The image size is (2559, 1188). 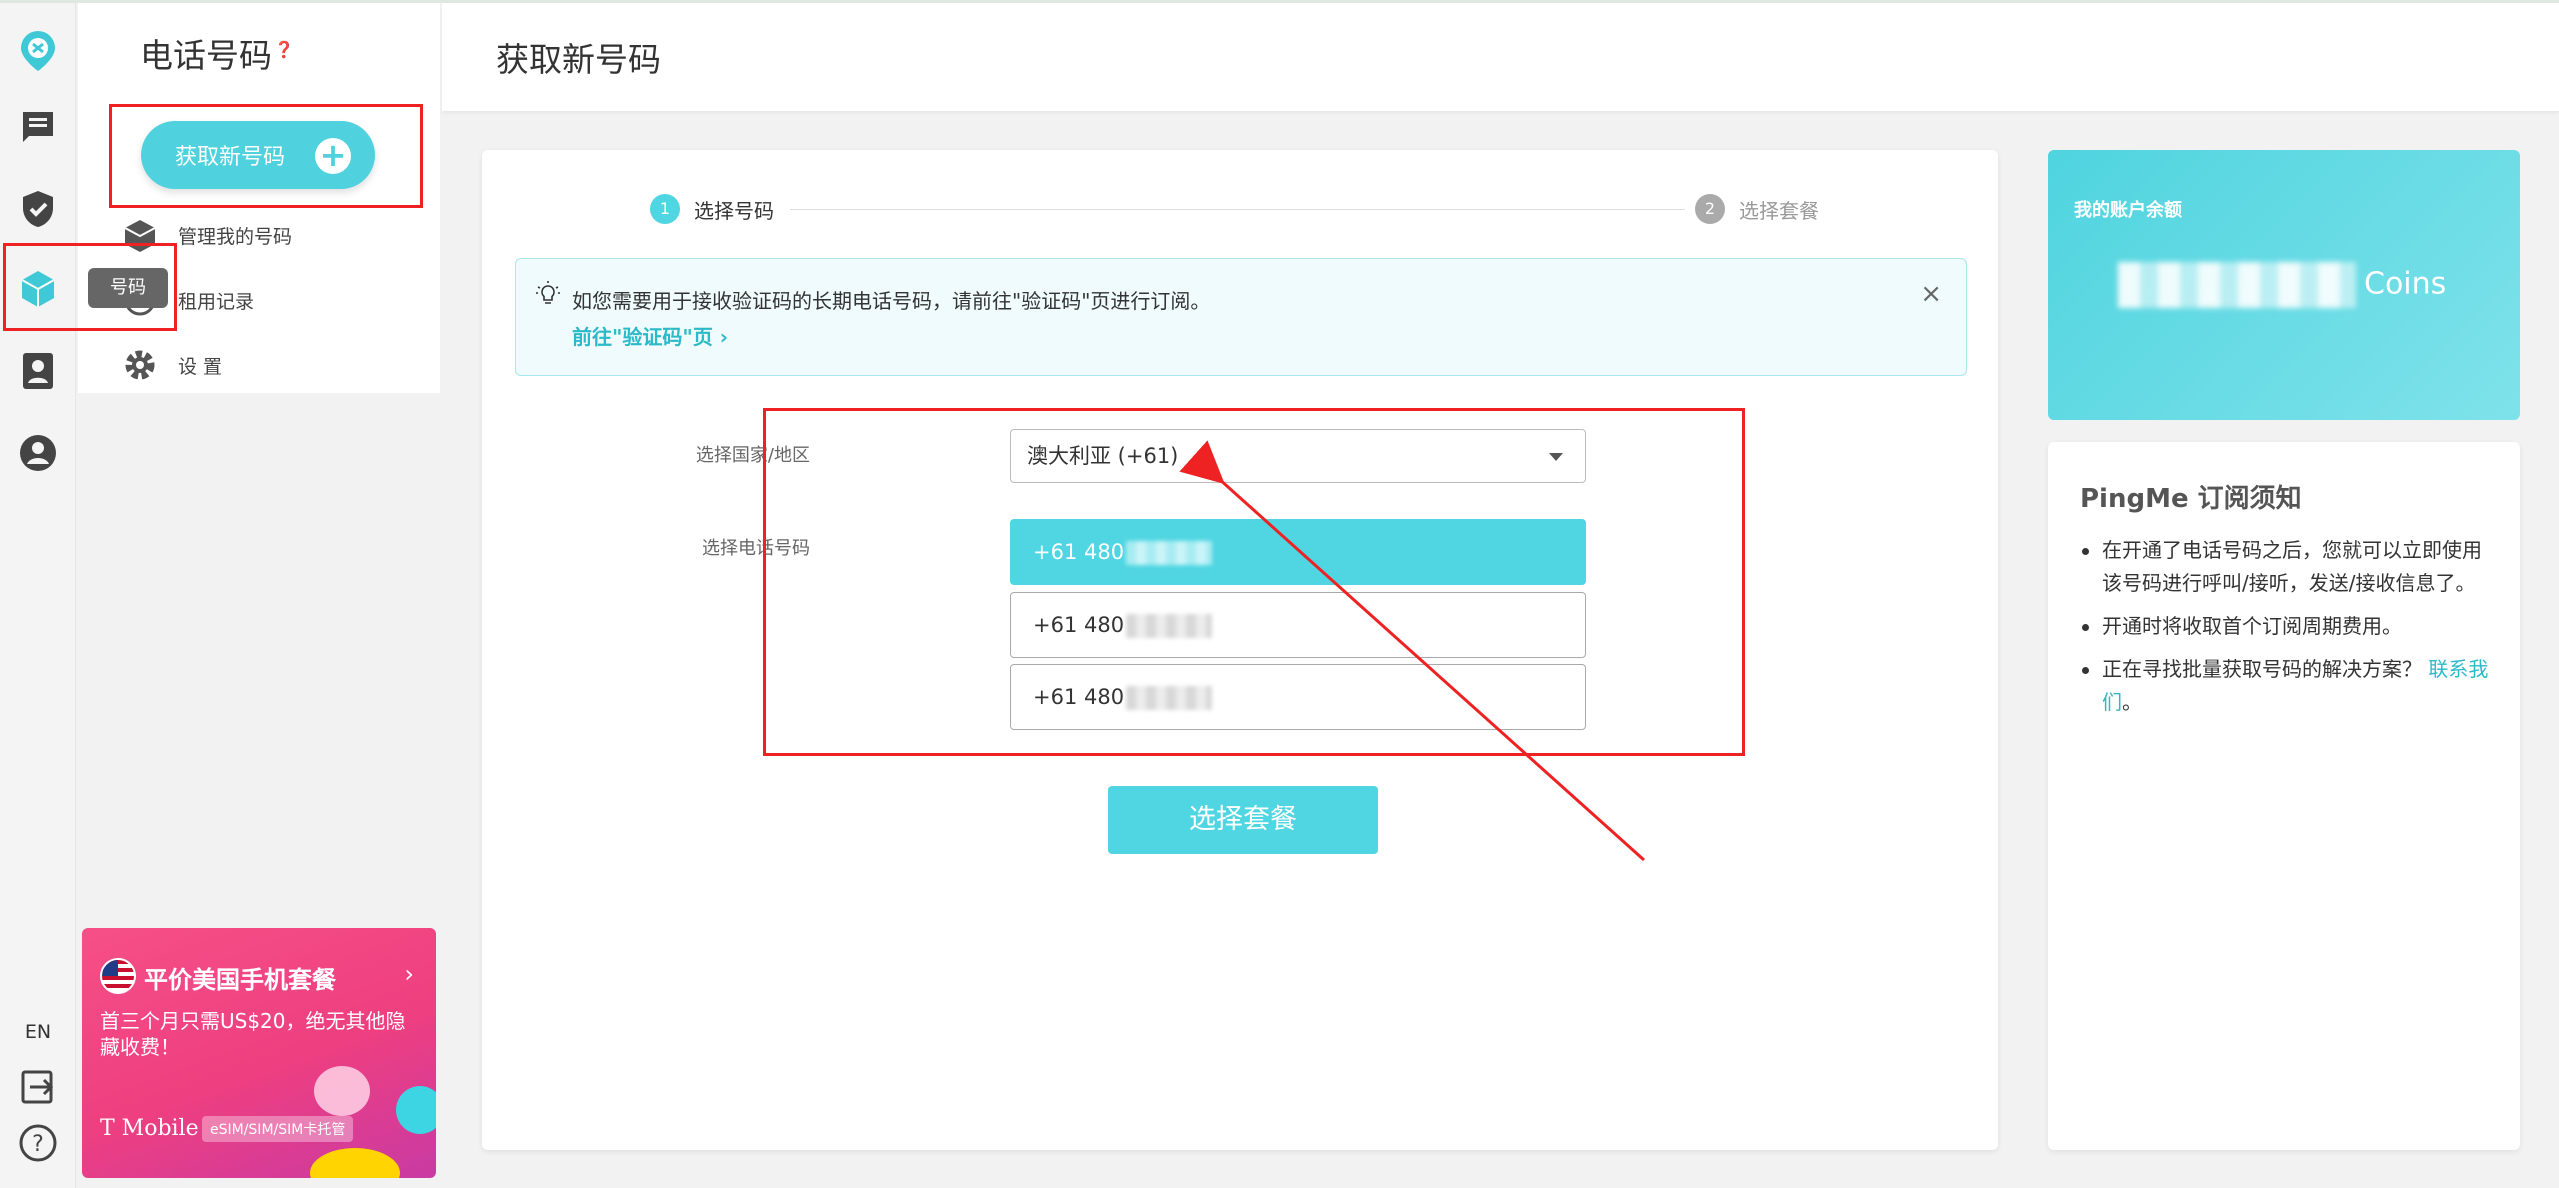 What do you see at coordinates (258, 155) in the screenshot?
I see `get-new-number-button: 获取新号码 +` at bounding box center [258, 155].